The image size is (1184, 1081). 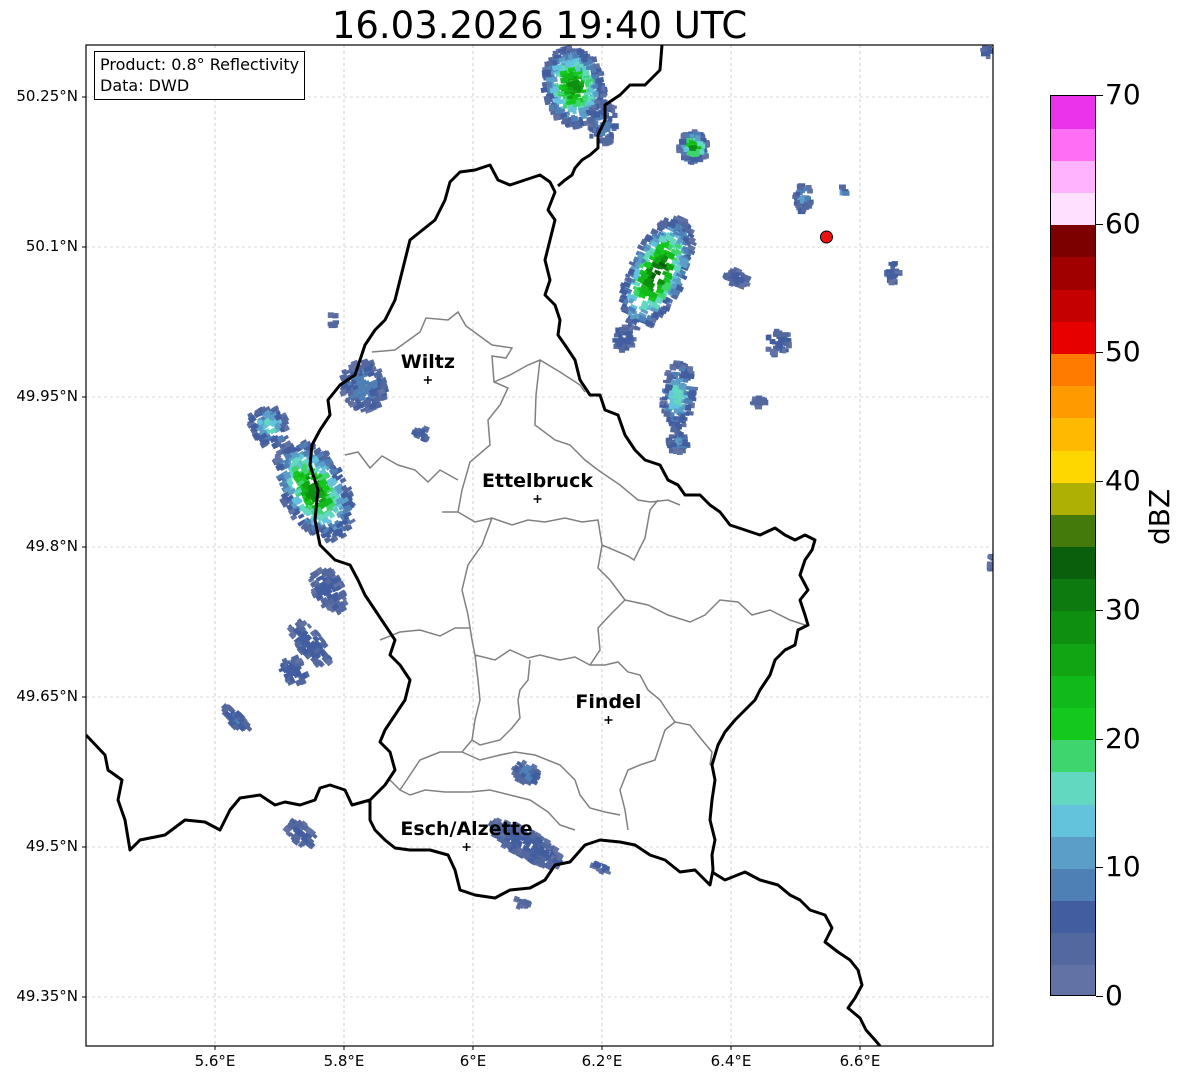 I want to click on latitude-label: 49.8°N, so click(x=51, y=546).